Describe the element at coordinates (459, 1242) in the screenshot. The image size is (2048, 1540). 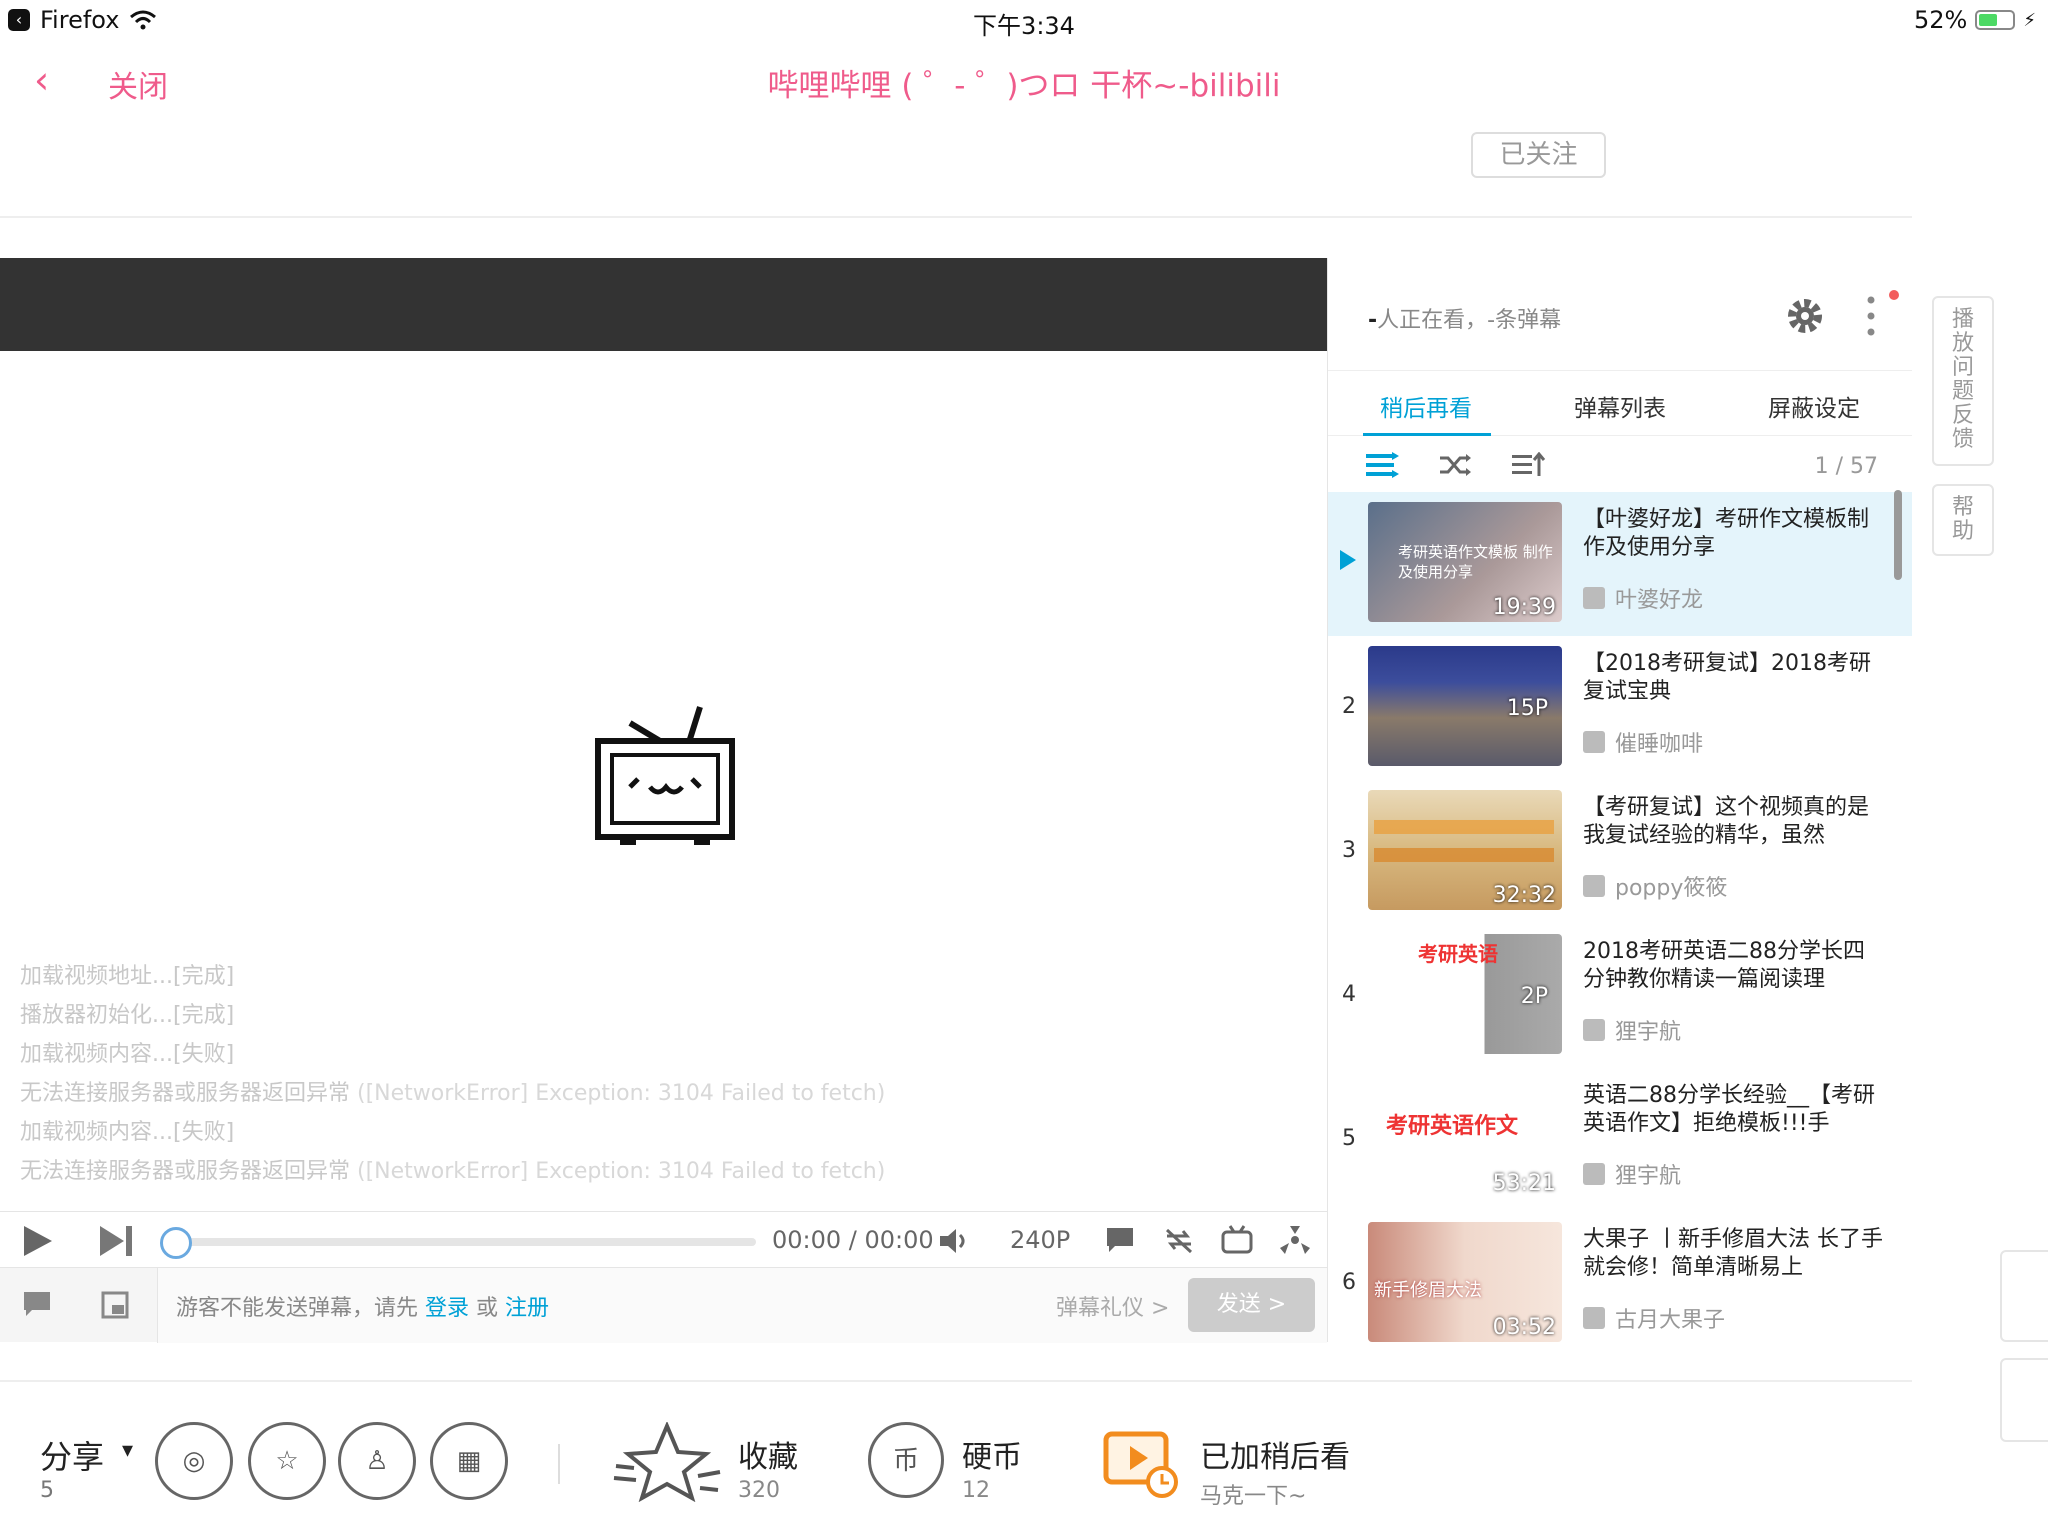
I see `progress-track` at that location.